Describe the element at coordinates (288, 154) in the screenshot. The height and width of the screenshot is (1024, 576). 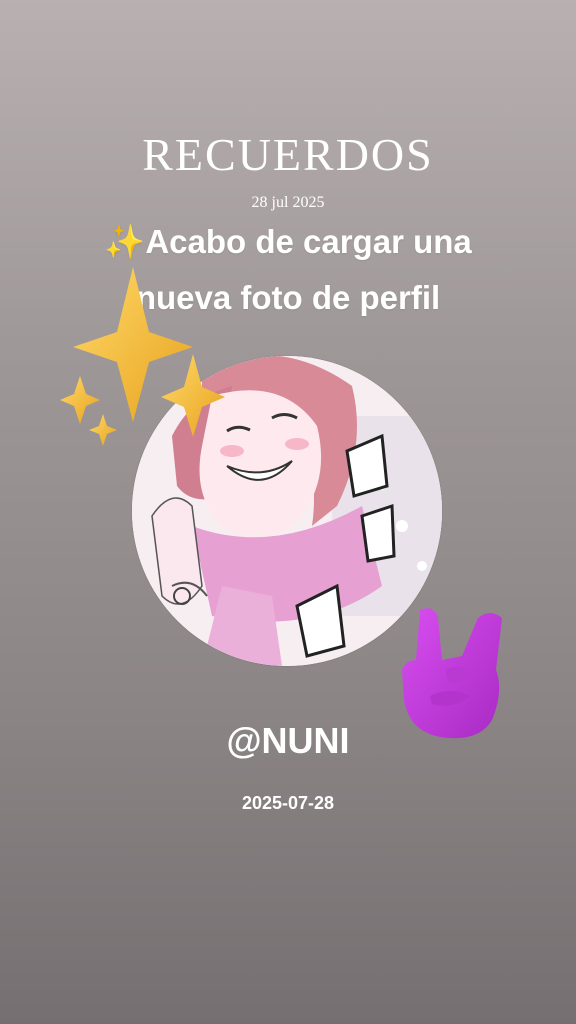
I see `story-title: RECUERDOS` at that location.